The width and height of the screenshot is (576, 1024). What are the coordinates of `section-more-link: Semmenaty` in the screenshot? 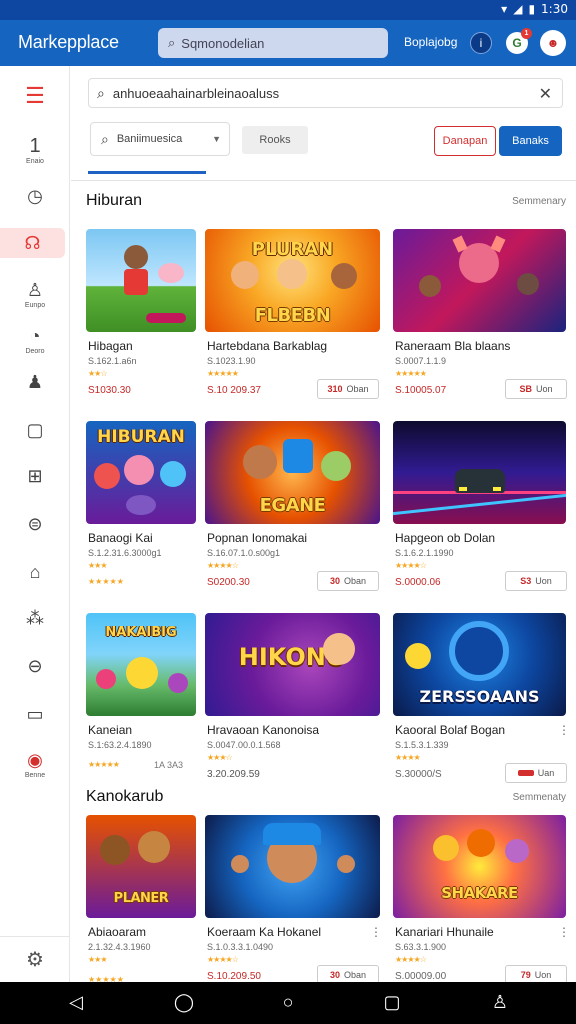 It's located at (539, 797).